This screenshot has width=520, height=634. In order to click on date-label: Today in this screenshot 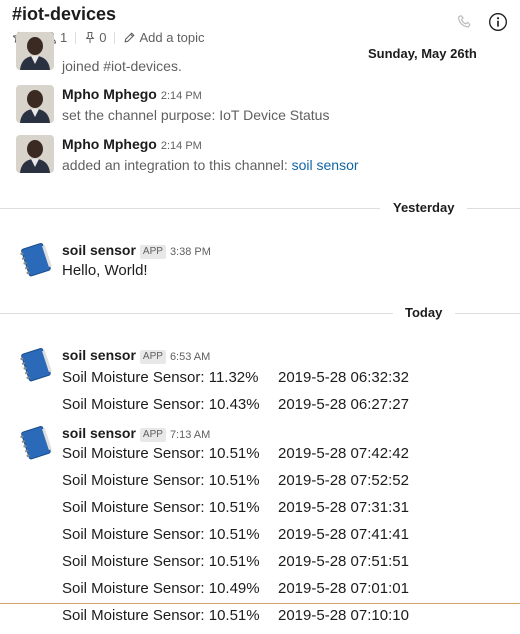, I will do `click(424, 312)`.